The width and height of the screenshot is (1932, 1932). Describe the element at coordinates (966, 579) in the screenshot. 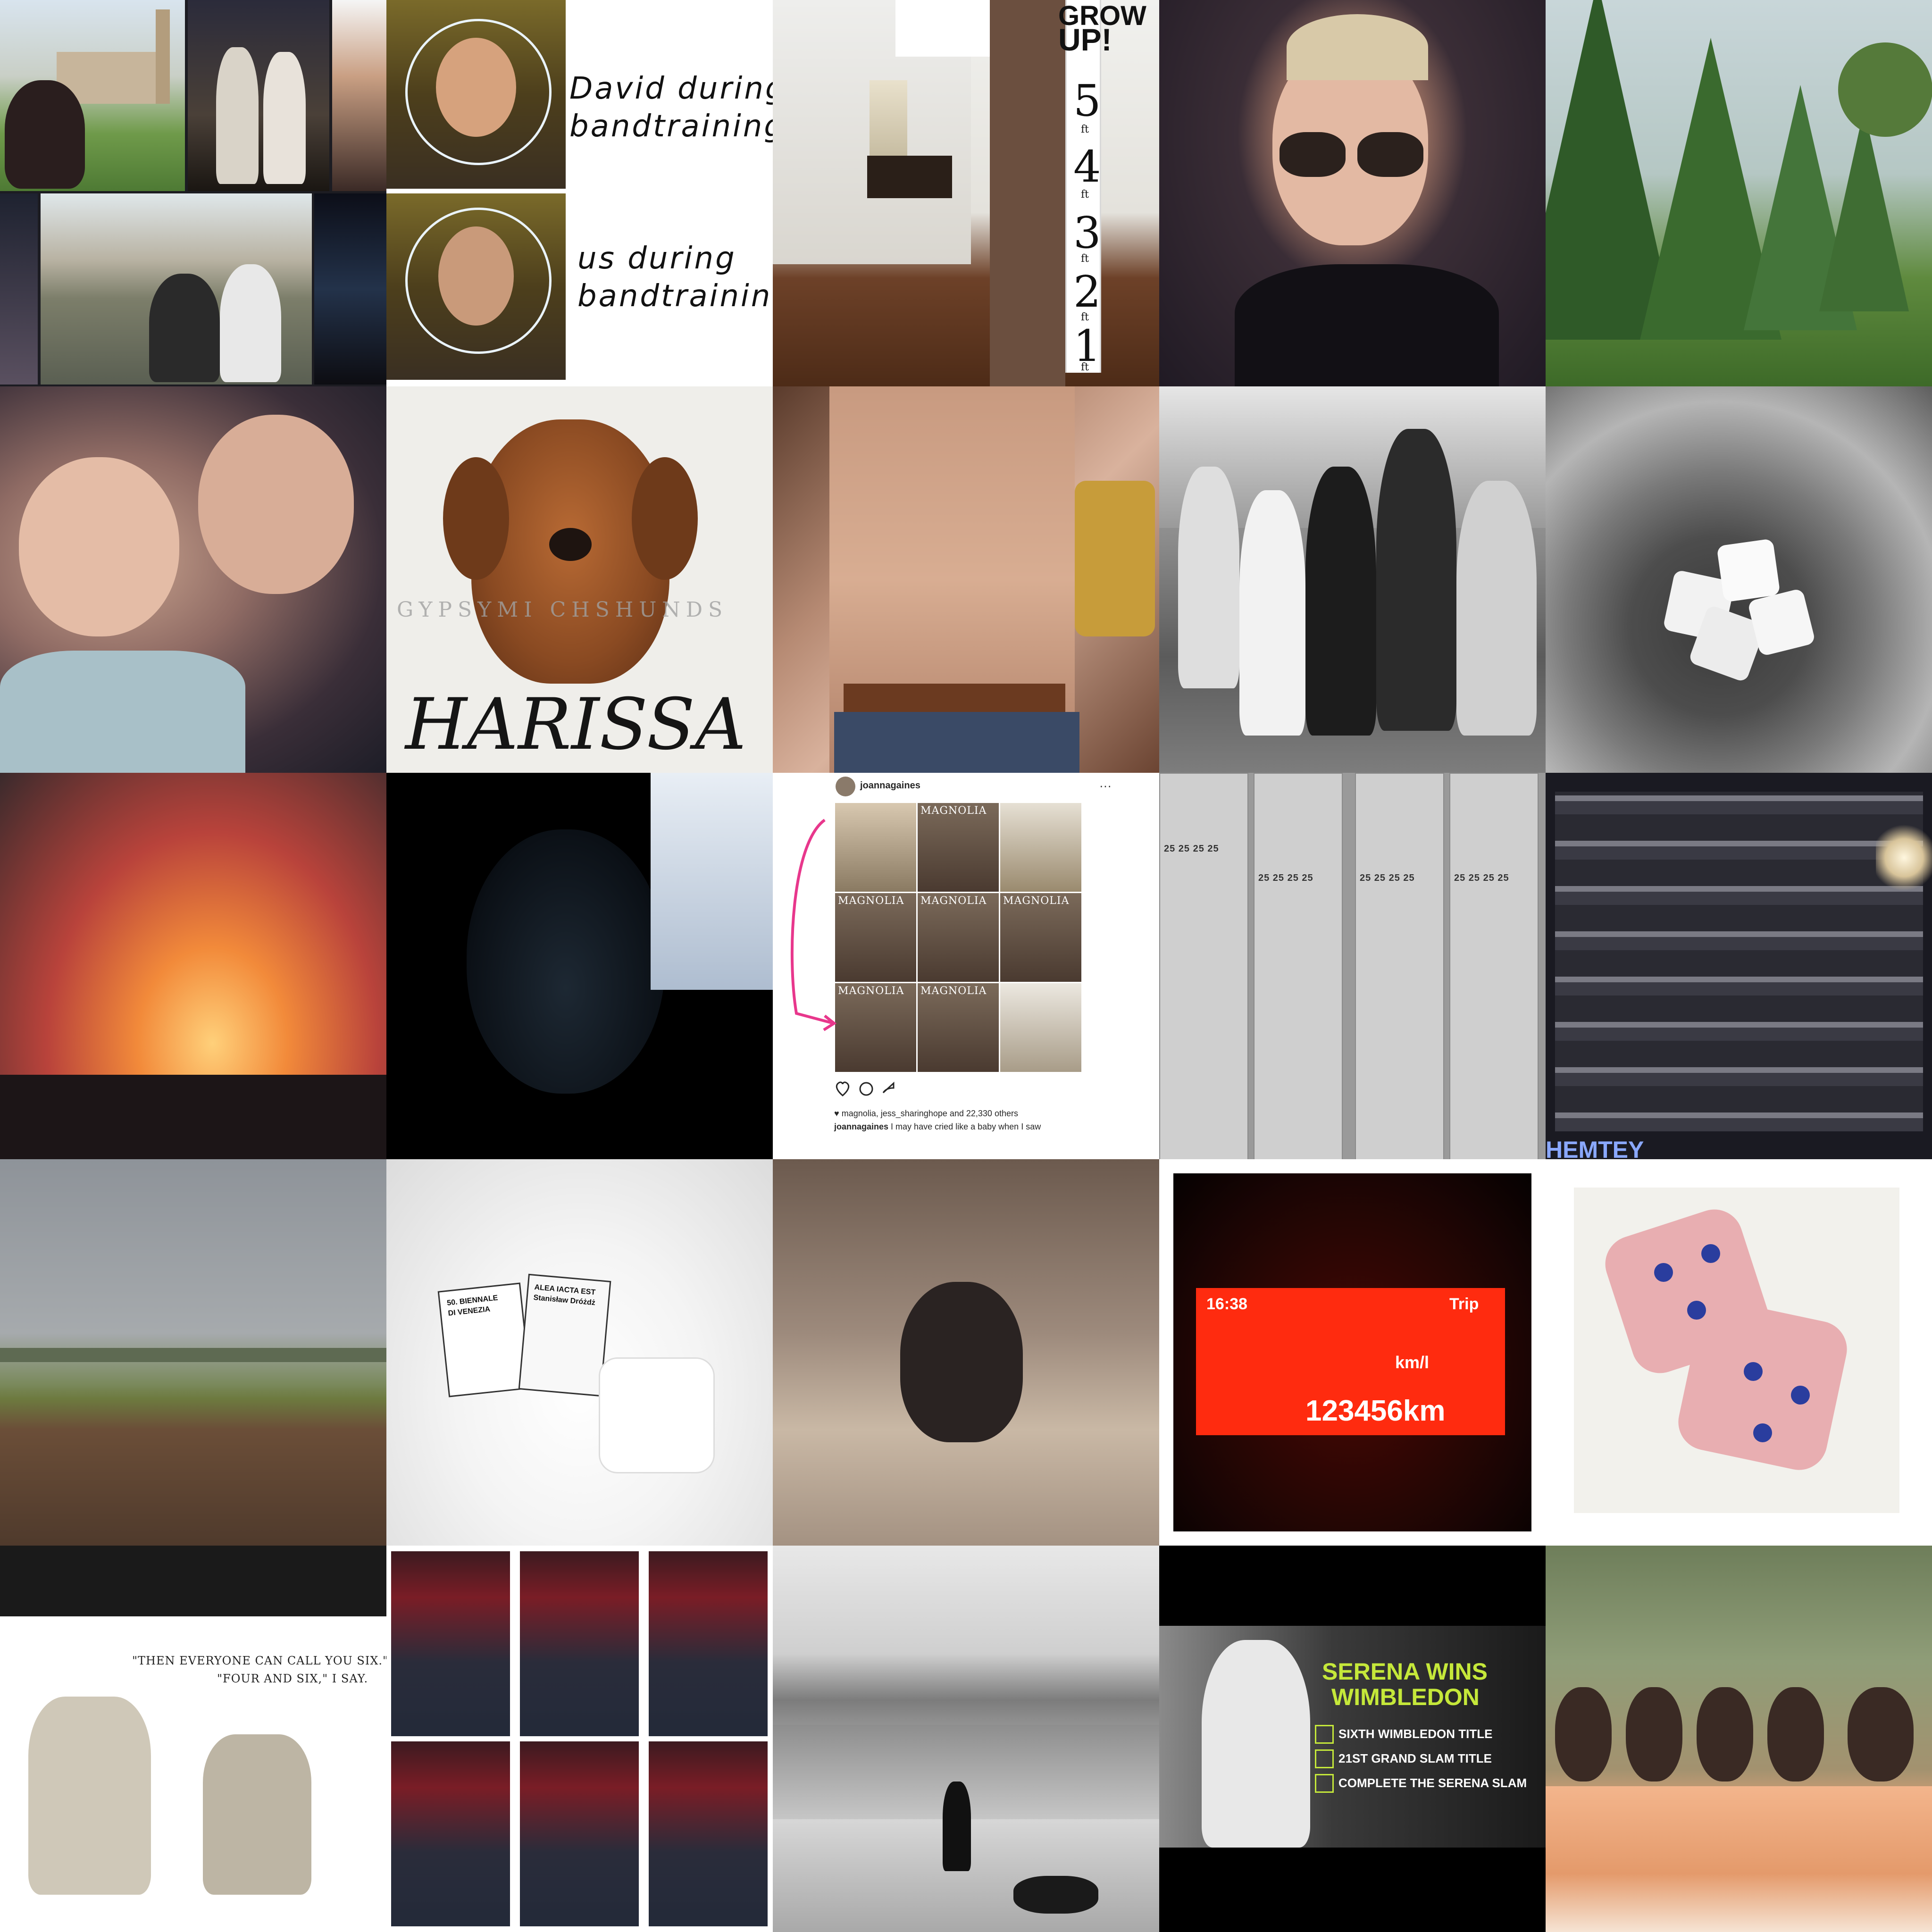

I see `tile-shirtless-mirror-selfie` at that location.